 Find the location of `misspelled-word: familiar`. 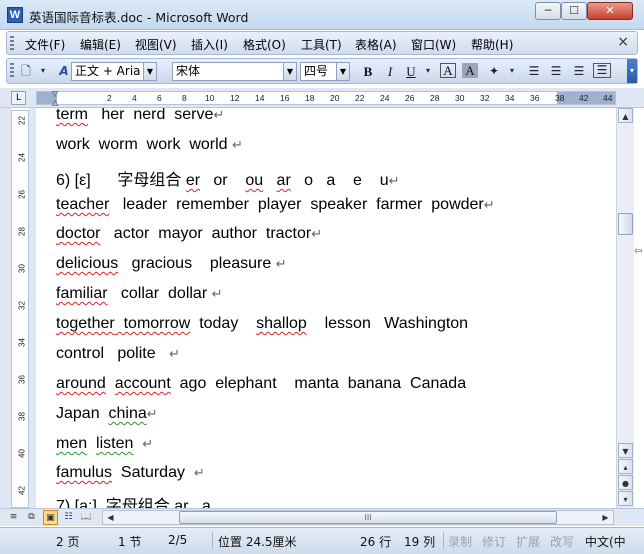

misspelled-word: familiar is located at coordinates (82, 293).